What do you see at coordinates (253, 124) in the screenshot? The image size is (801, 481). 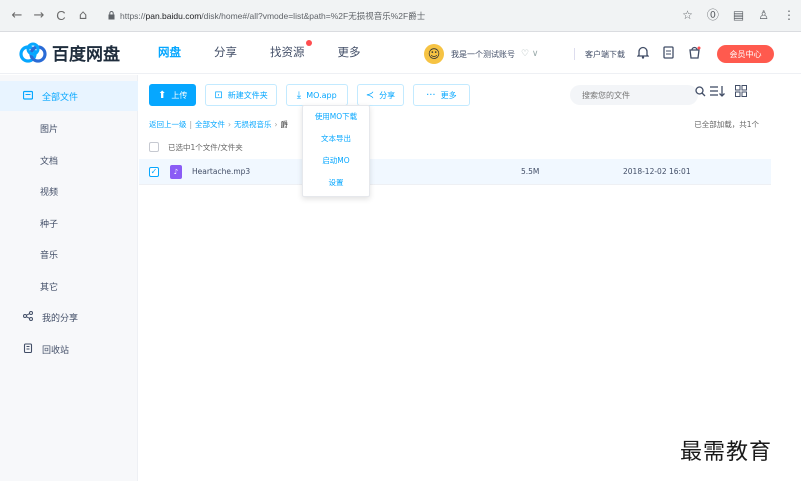 I see `breadcrumb-folder: 无损视音乐` at bounding box center [253, 124].